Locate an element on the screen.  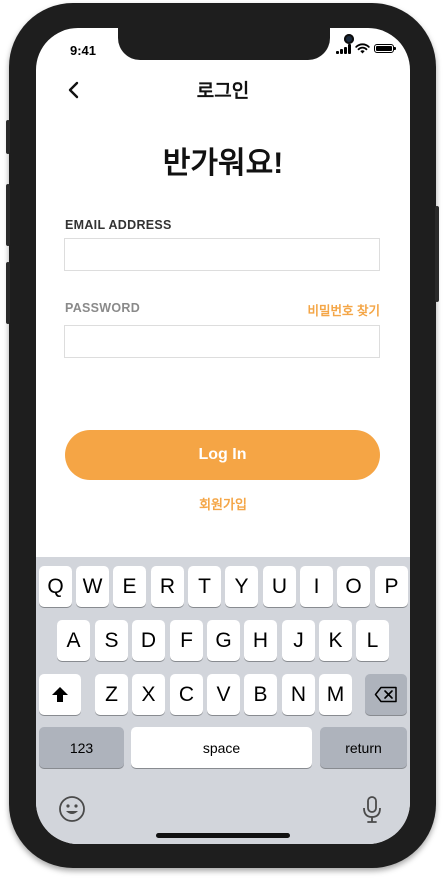
backspace-icon is located at coordinates (385, 694).